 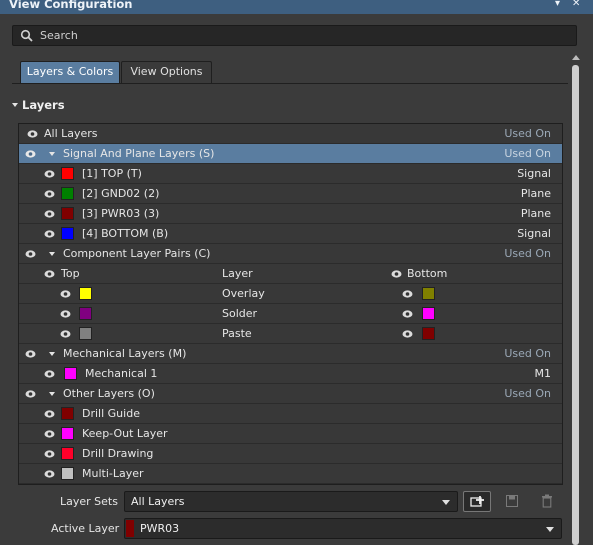 What do you see at coordinates (527, 353) in the screenshot?
I see `mechanical-group-status: Used On` at bounding box center [527, 353].